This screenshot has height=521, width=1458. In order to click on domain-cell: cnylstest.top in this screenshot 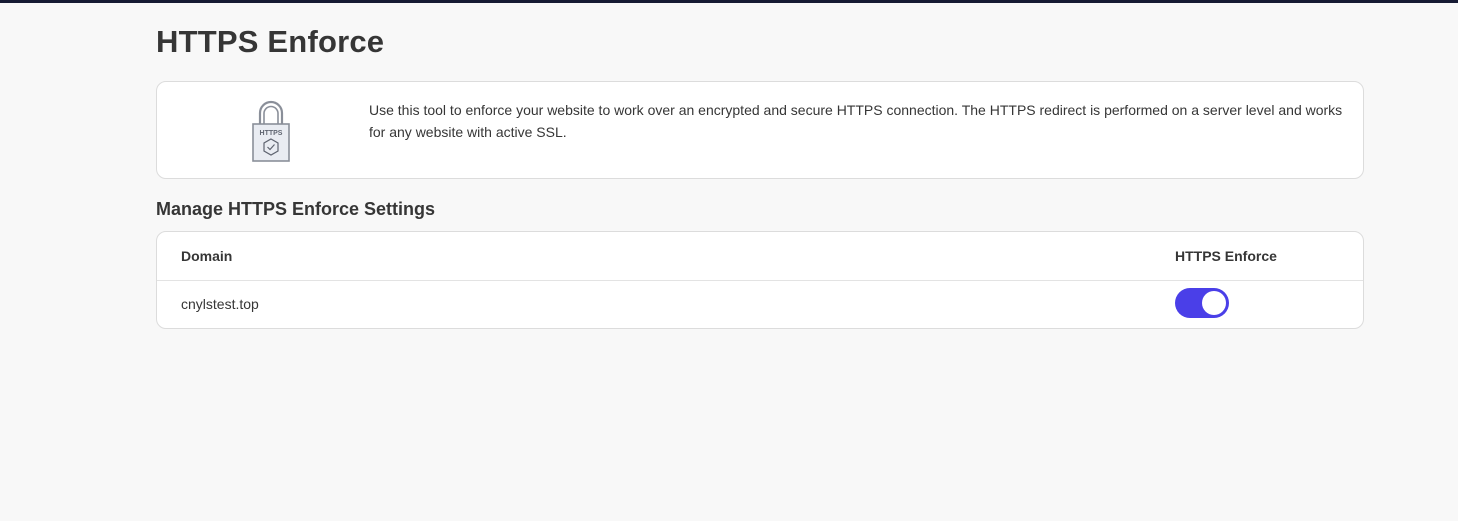, I will do `click(220, 304)`.